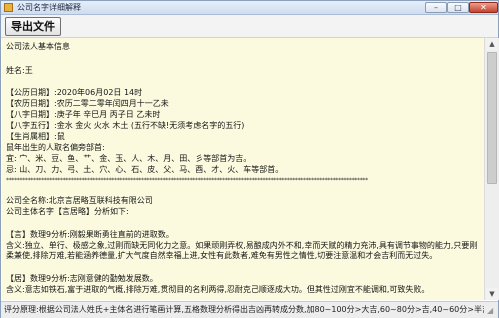 Image resolution: width=499 pixels, height=318 pixels. What do you see at coordinates (79, 200) in the screenshot?
I see `company-name-line: 公司全名称:北京言居略互联科技有限公司` at bounding box center [79, 200].